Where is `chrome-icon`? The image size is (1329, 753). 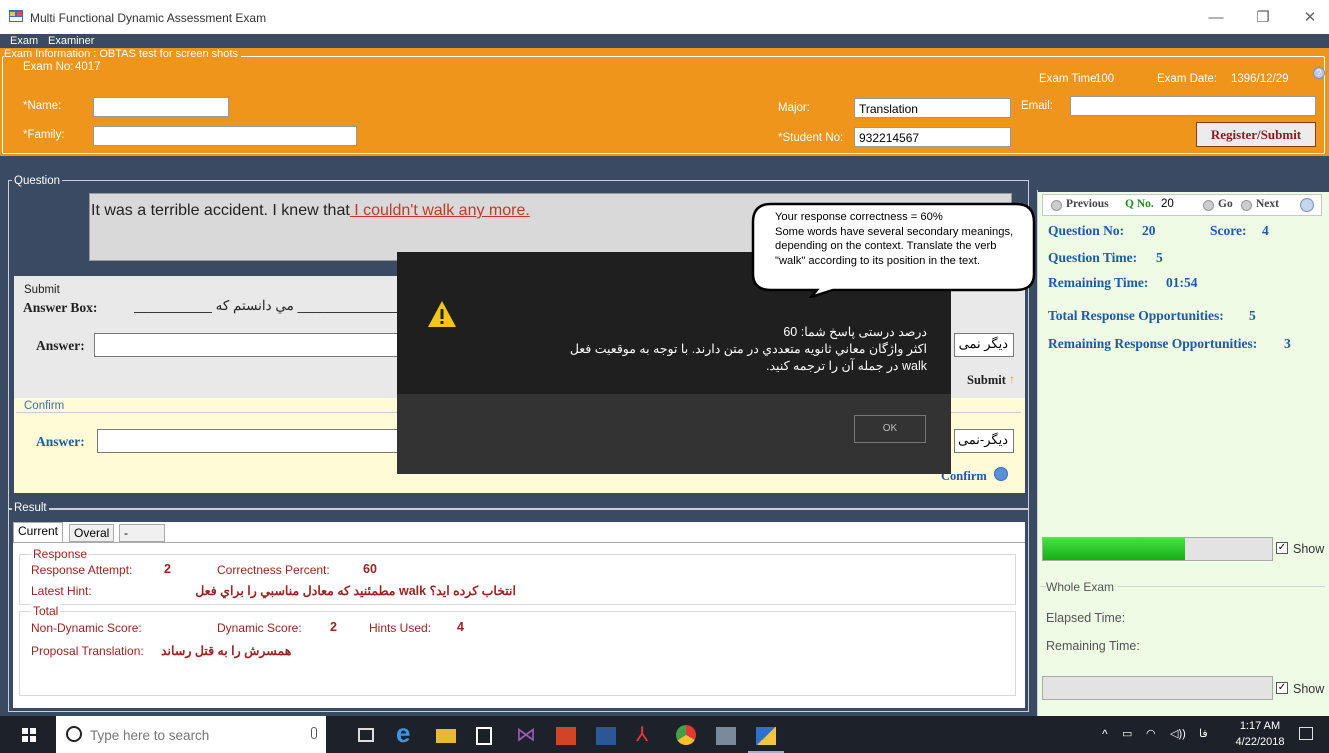
chrome-icon is located at coordinates (686, 735).